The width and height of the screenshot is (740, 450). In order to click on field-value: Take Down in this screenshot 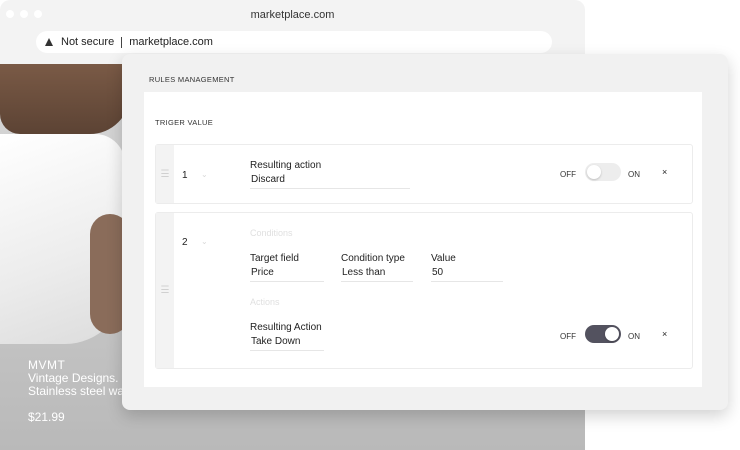, I will do `click(287, 343)`.